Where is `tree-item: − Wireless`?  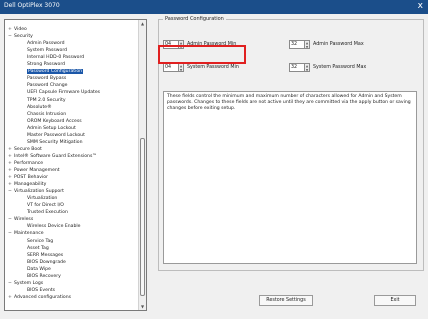
tree-item: − Wireless is located at coordinates (20, 219).